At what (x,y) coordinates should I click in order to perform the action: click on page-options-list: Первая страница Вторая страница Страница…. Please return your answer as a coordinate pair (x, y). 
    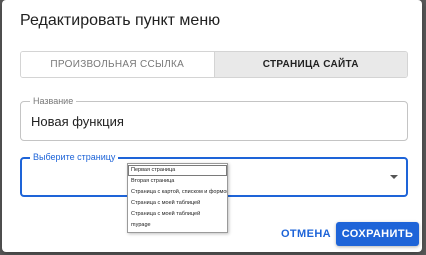
    Looking at the image, I should click on (177, 198).